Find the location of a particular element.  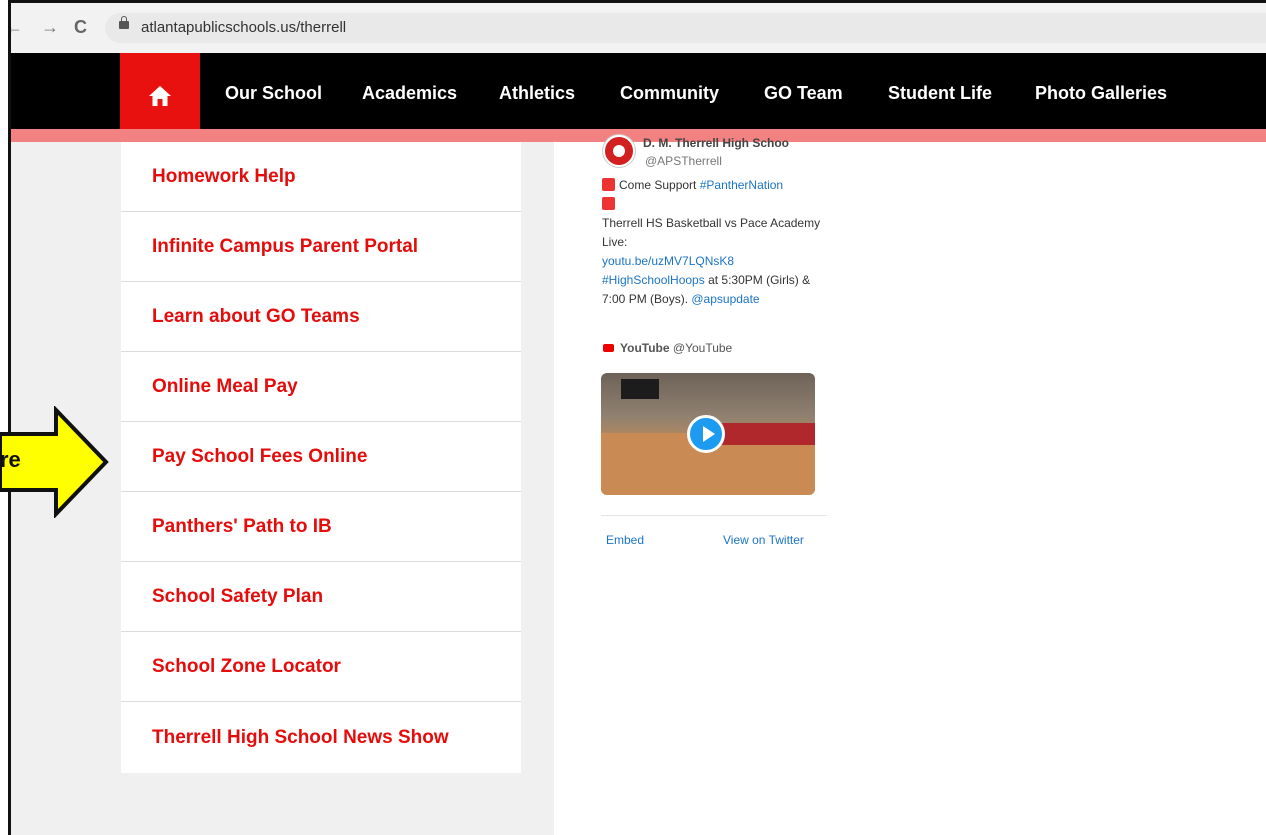

menu-item-news-show: Therrell High School News Show is located at coordinates (321, 737).